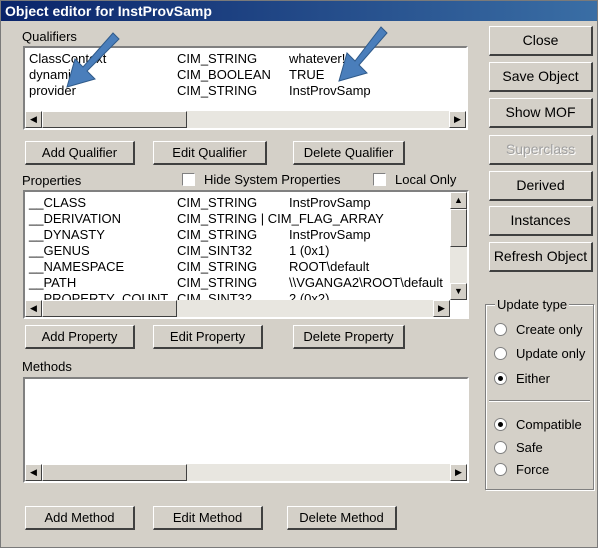 The image size is (600, 549). Describe the element at coordinates (224, 74) in the screenshot. I see `qualifier-type: CIM_BOOLEAN` at that location.